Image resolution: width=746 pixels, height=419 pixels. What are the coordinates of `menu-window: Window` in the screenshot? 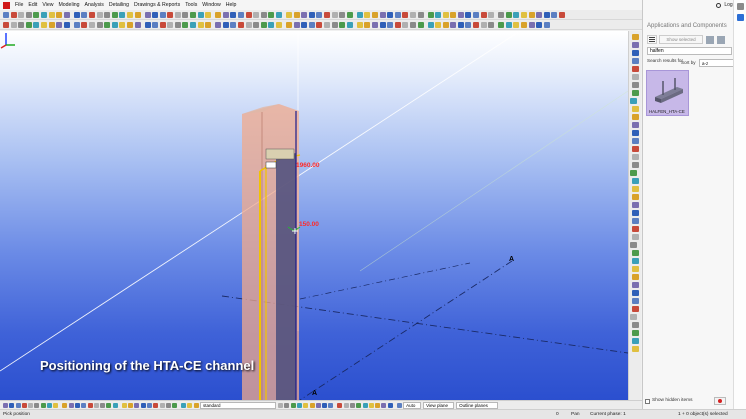 It's located at (211, 5).